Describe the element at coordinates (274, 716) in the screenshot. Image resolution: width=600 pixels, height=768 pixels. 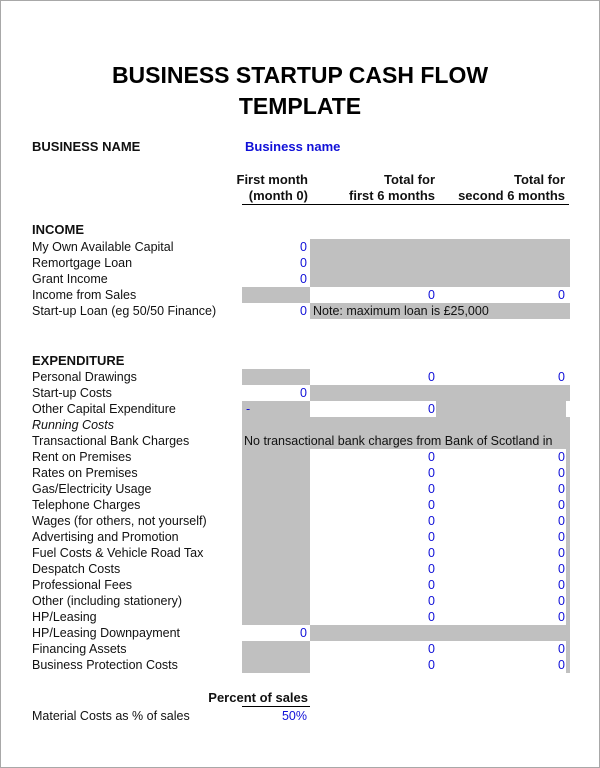
I see `material-costs-percent: 50%` at that location.